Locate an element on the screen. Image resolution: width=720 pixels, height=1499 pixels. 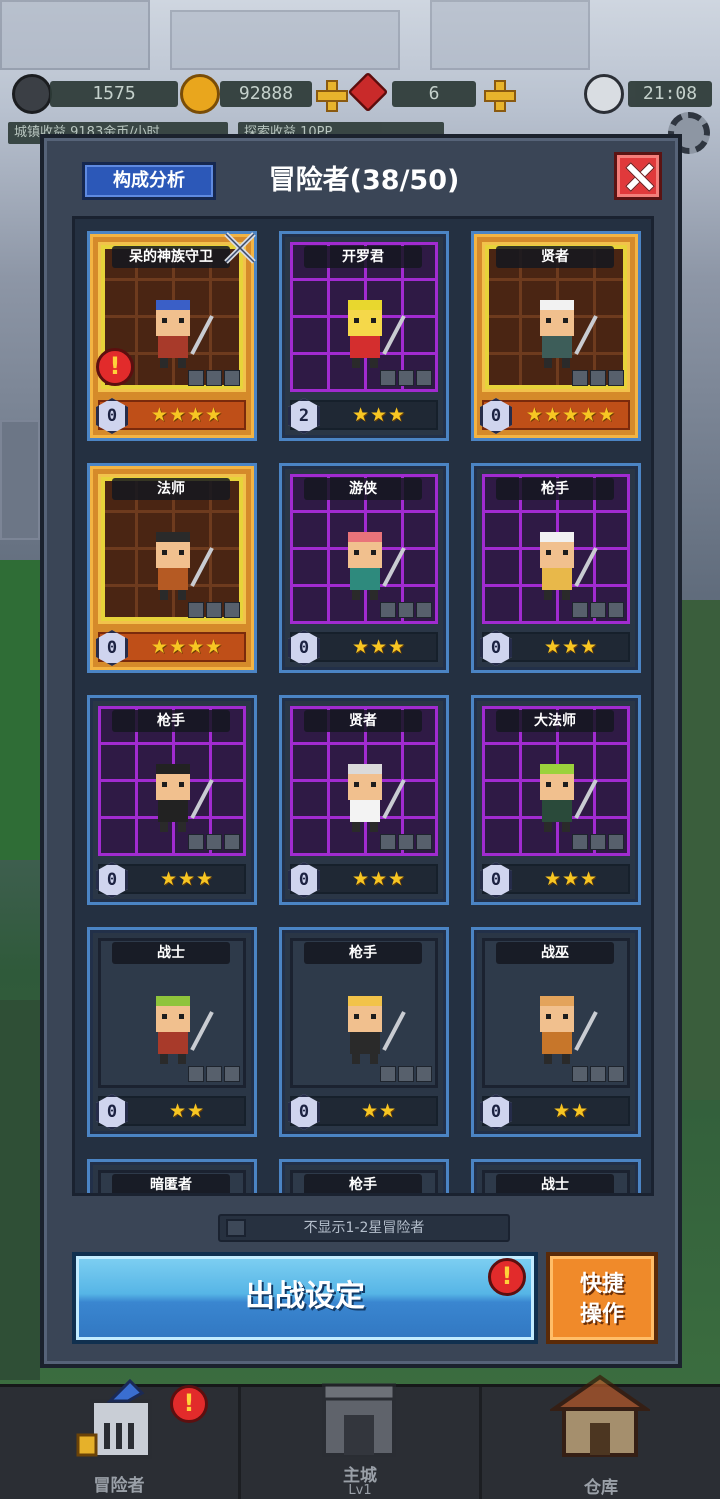
composition-analysis-button: 构成分析 is located at coordinates (149, 181).